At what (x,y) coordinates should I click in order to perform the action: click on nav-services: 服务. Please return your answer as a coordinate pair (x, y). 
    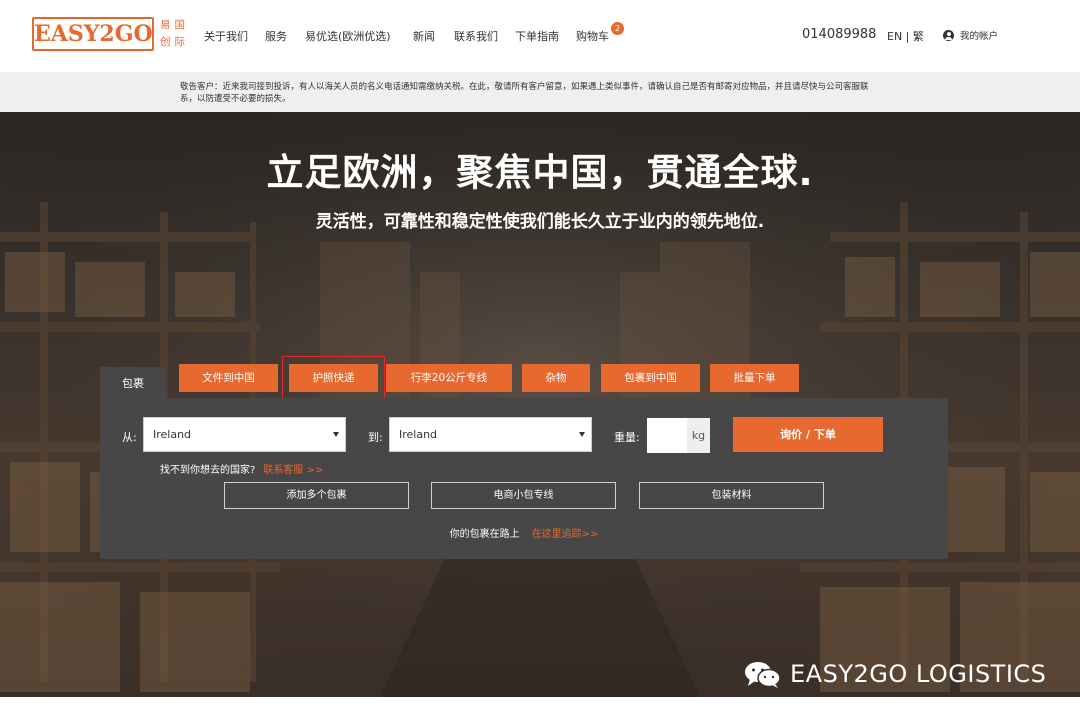
    Looking at the image, I should click on (276, 36).